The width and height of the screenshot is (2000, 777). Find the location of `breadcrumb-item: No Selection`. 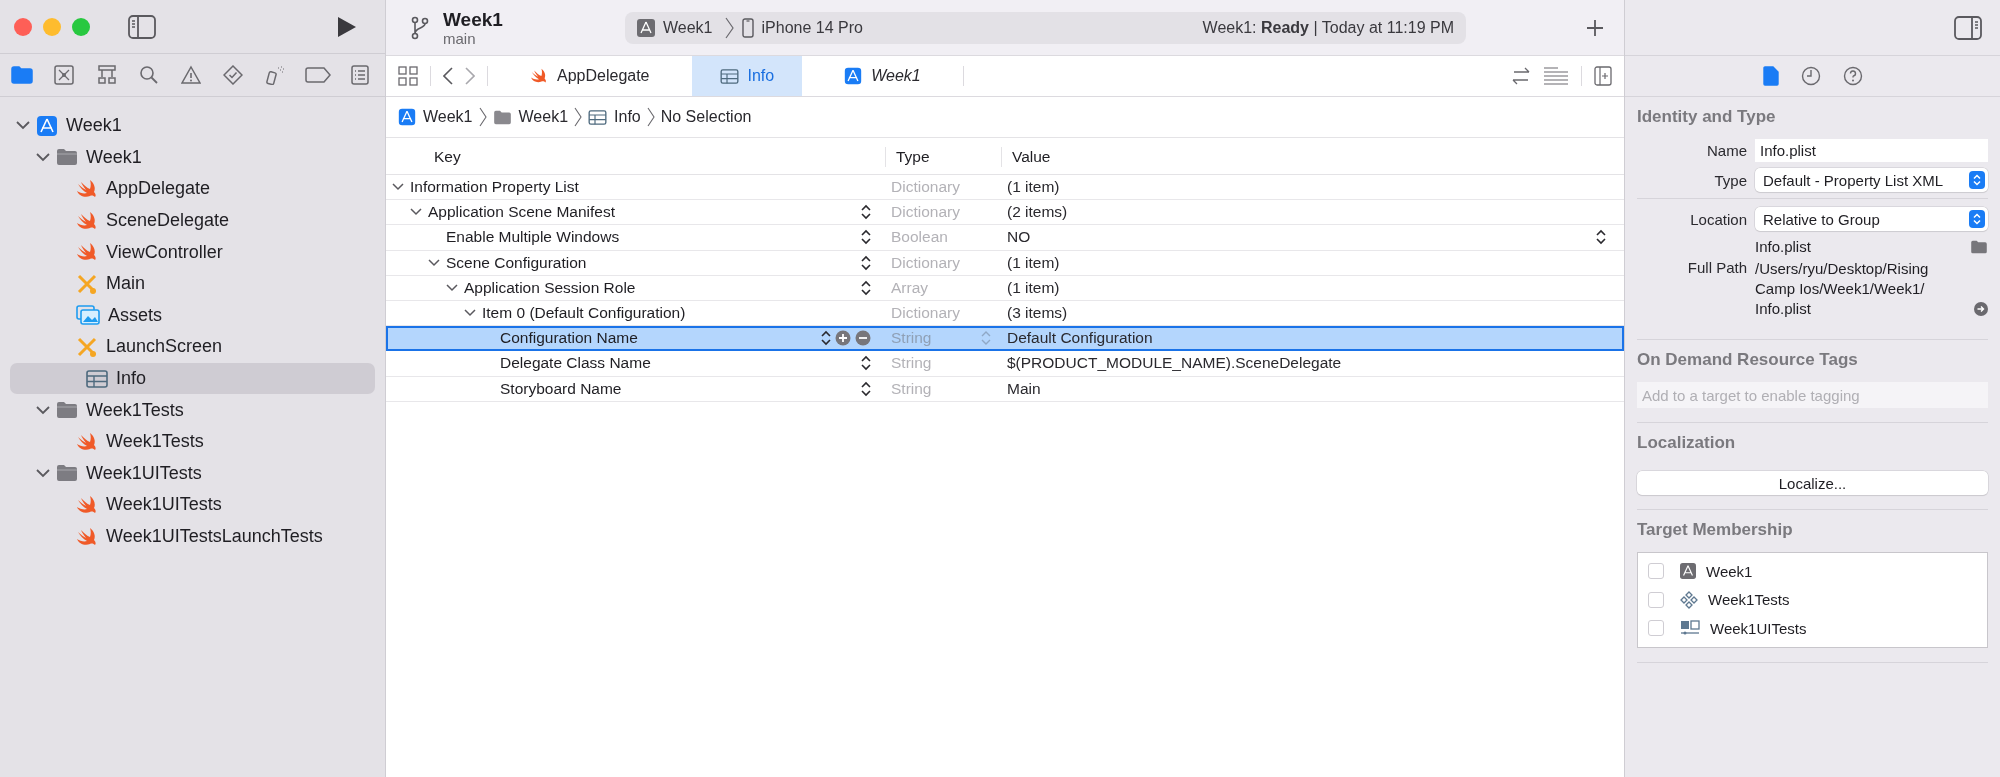

breadcrumb-item: No Selection is located at coordinates (706, 117).